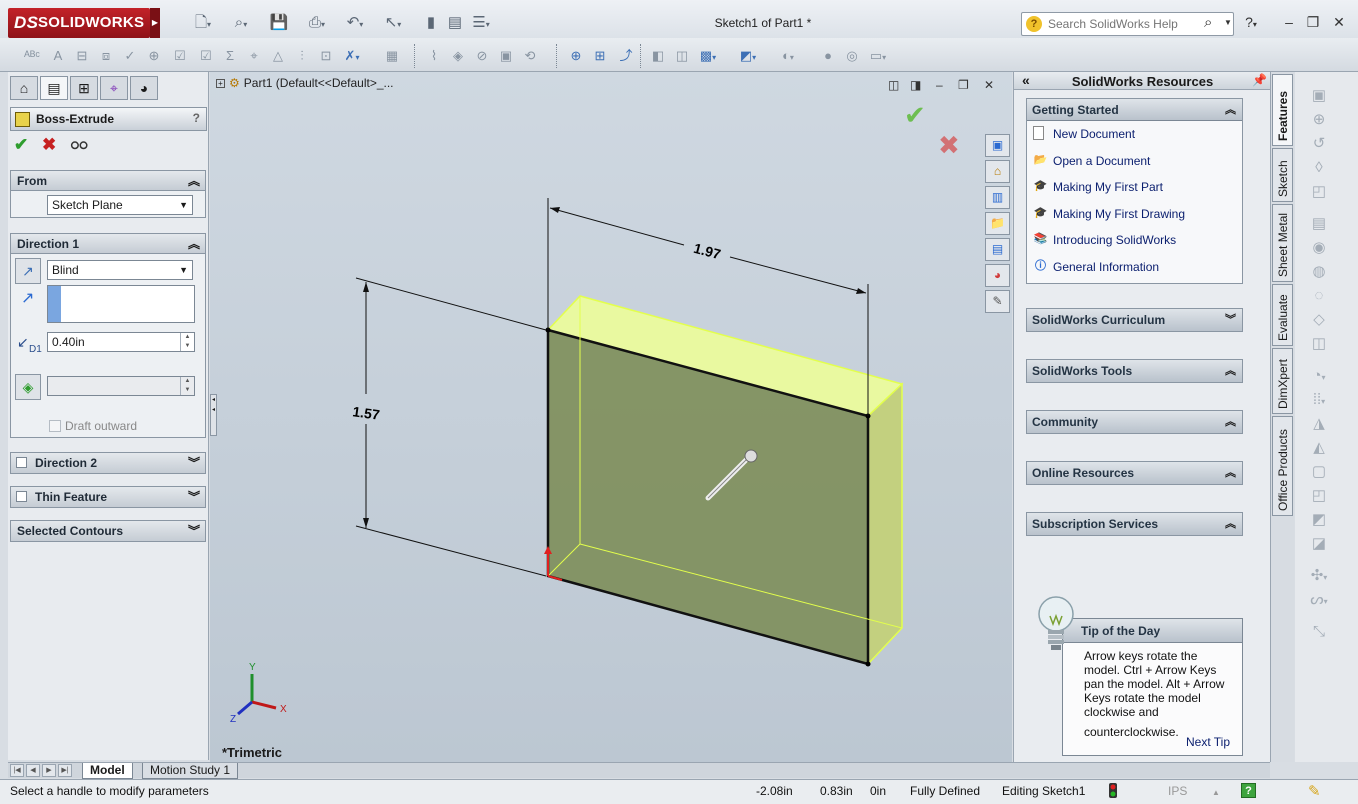 The width and height of the screenshot is (1358, 804). I want to click on options-icon: ☰▾, so click(481, 23).